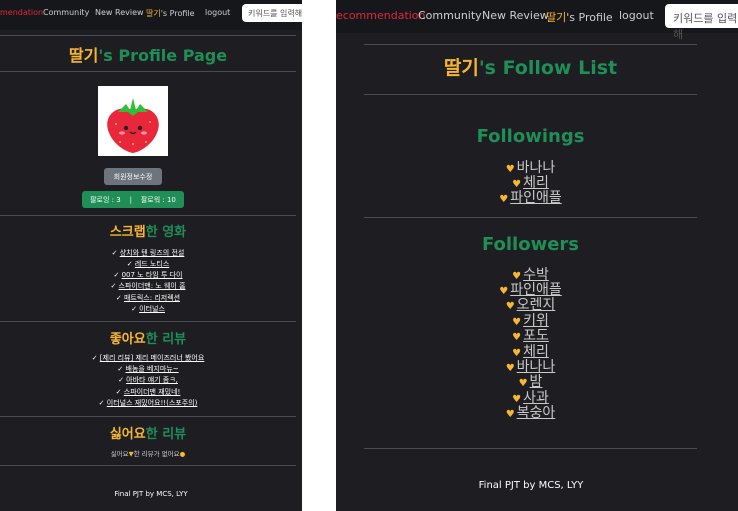 This screenshot has width=738, height=511. I want to click on liked-review-link: 배놈을 베지마뉴~, so click(151, 369).